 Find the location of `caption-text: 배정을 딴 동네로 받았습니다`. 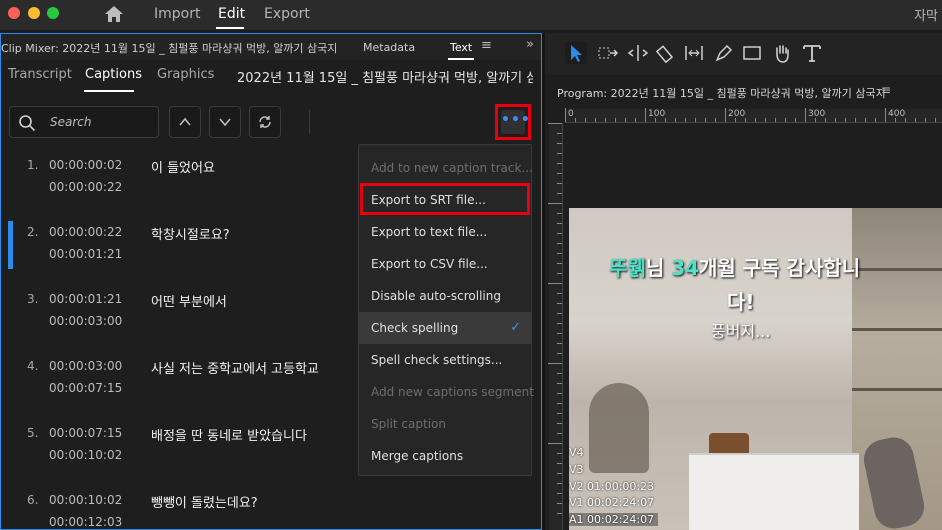

caption-text: 배정을 딴 동네로 받았습니다 is located at coordinates (229, 434).